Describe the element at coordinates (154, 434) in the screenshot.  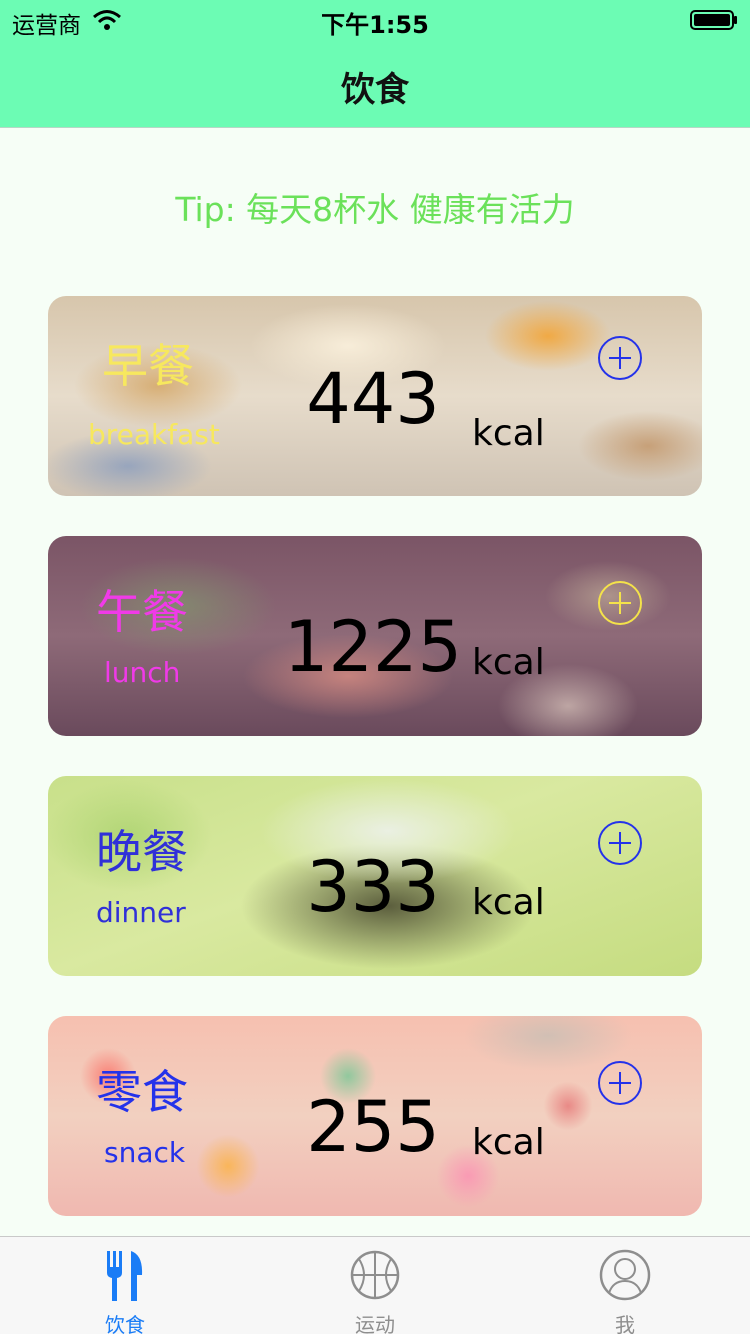
I see `meal-name-en: breakfast` at that location.